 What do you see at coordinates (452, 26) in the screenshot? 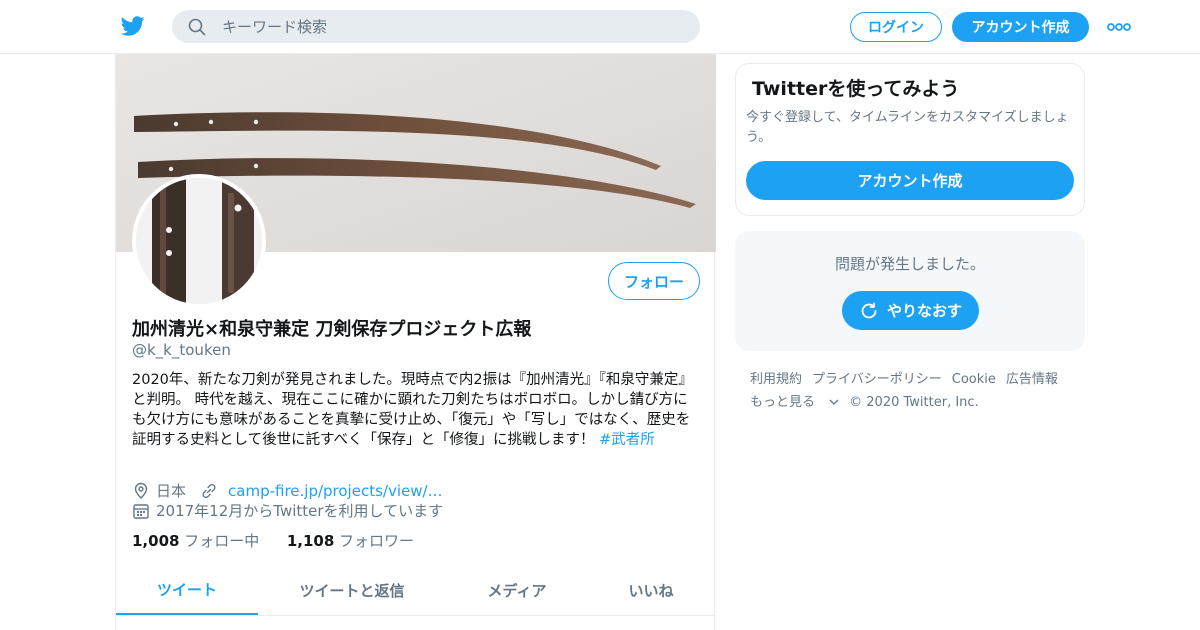
I see `search-input` at bounding box center [452, 26].